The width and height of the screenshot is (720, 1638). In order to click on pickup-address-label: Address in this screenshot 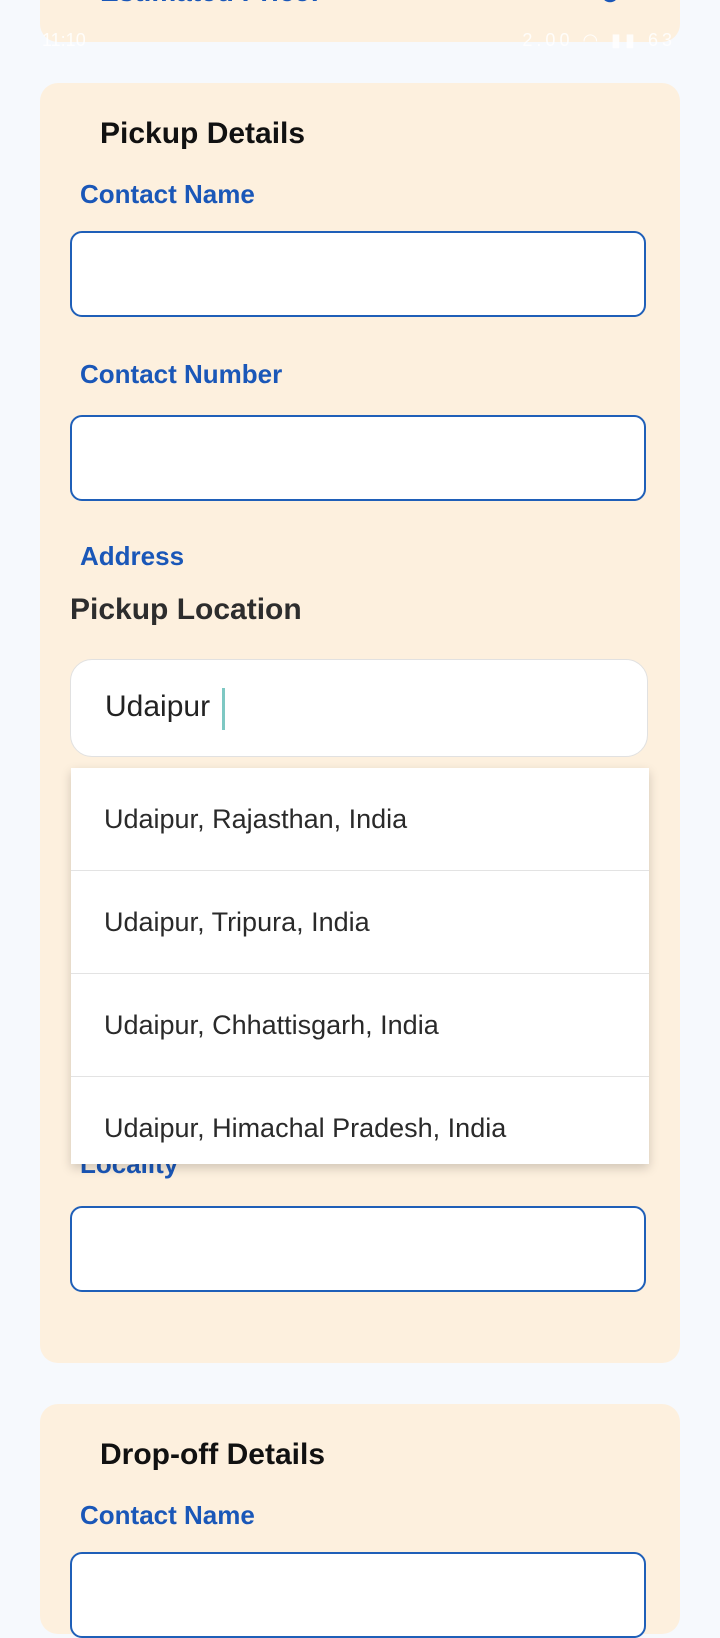, I will do `click(132, 556)`.